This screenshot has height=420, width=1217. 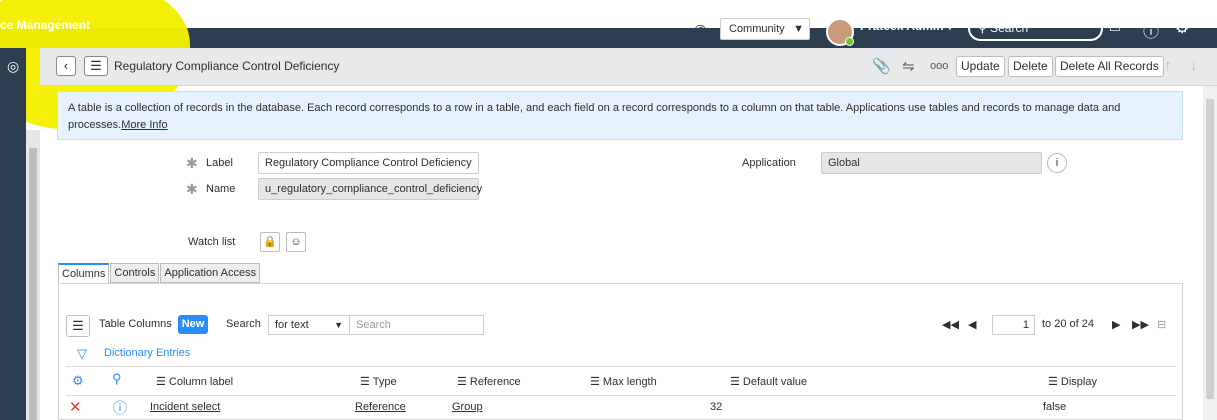 What do you see at coordinates (296, 242) in the screenshot?
I see `add-user-icon: ☺` at bounding box center [296, 242].